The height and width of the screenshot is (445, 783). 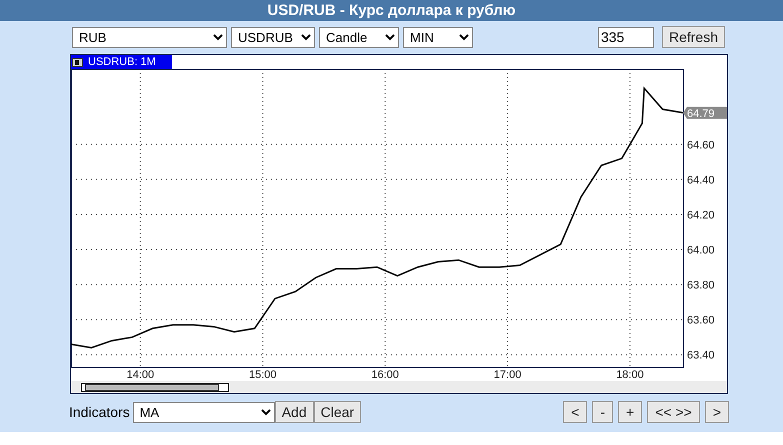 What do you see at coordinates (122, 62) in the screenshot?
I see `chart-label: USDRUB: 1M` at bounding box center [122, 62].